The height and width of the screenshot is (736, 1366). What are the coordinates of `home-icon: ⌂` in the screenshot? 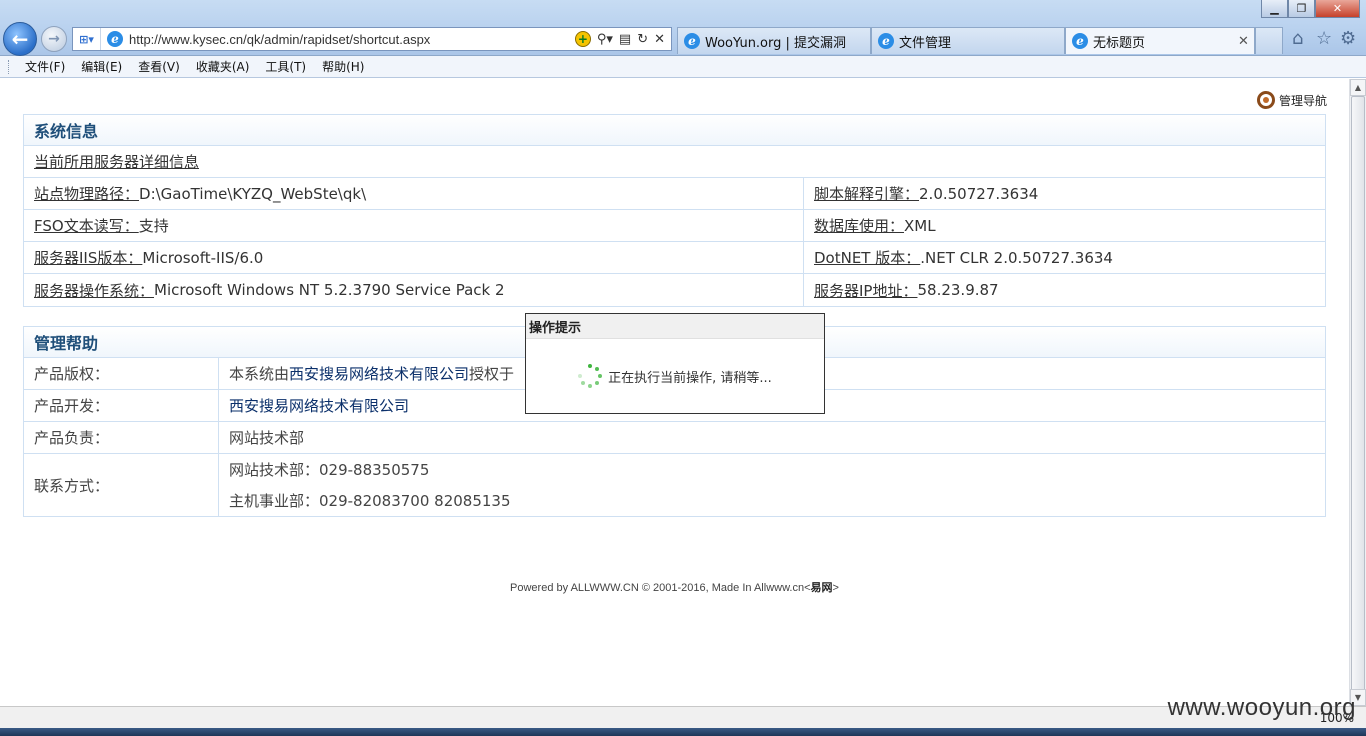 It's located at (1297, 38).